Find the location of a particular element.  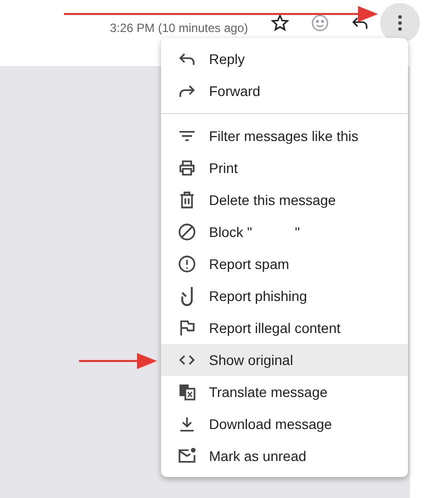

menu-item: Report phishing is located at coordinates (284, 296).